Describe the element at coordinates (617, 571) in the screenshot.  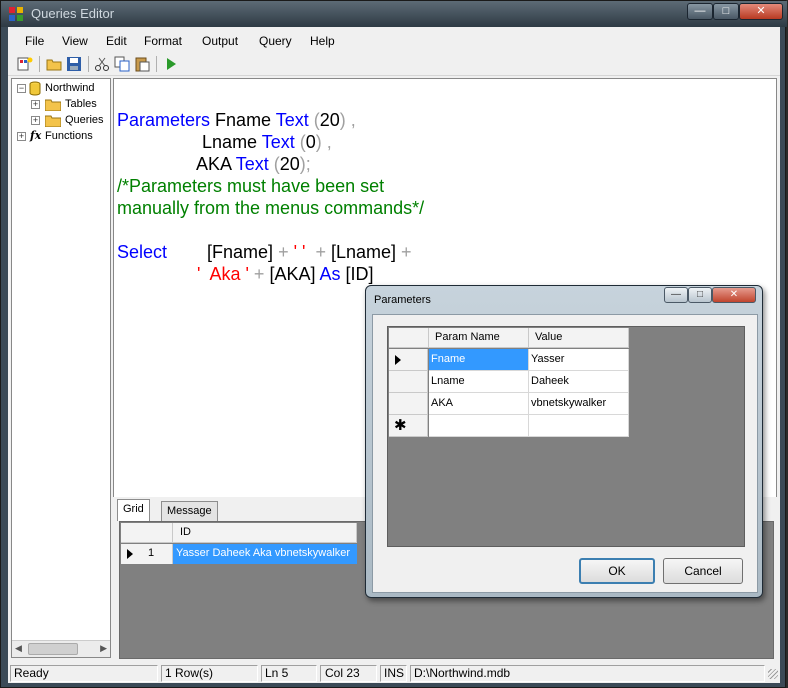
I see `ok-button: OK` at that location.